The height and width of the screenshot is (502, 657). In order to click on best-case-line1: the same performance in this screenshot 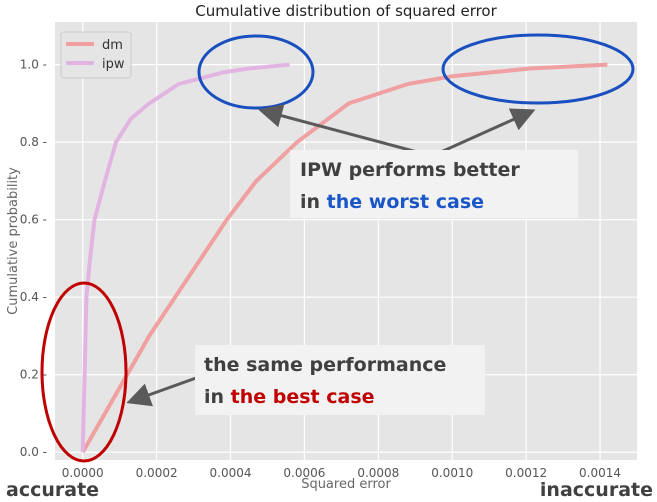, I will do `click(325, 365)`.